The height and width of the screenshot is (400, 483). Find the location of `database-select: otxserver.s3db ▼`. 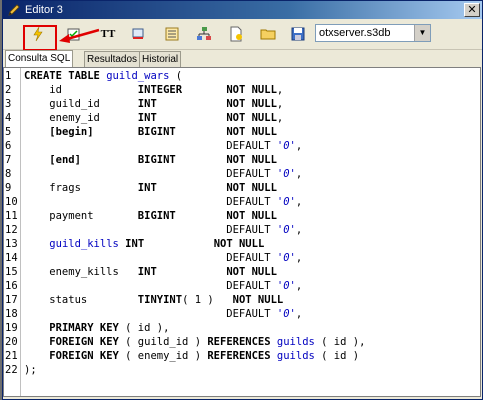

database-select: otxserver.s3db ▼ is located at coordinates (373, 33).